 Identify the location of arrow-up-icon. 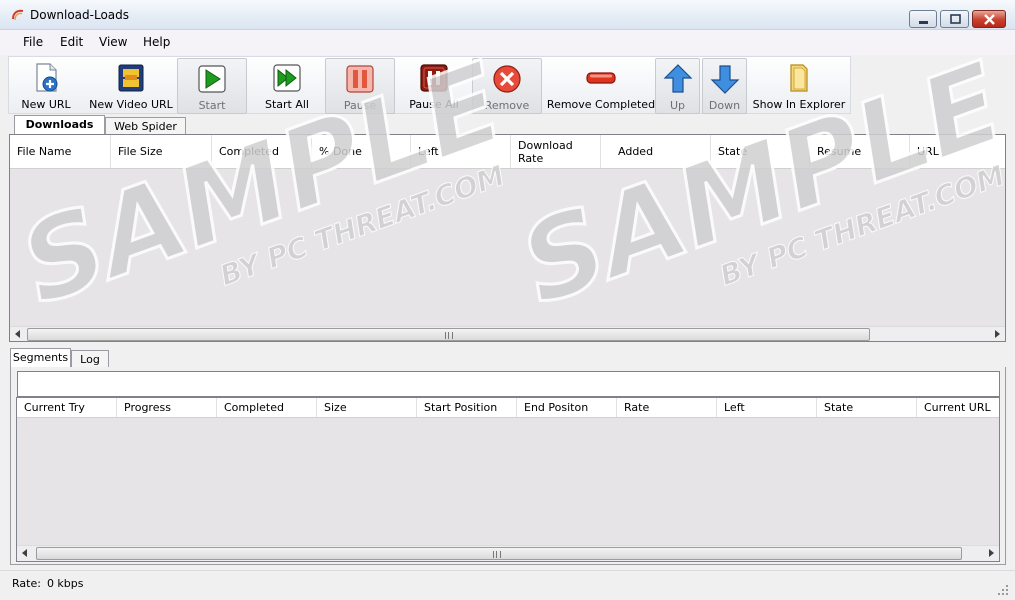
(677, 78).